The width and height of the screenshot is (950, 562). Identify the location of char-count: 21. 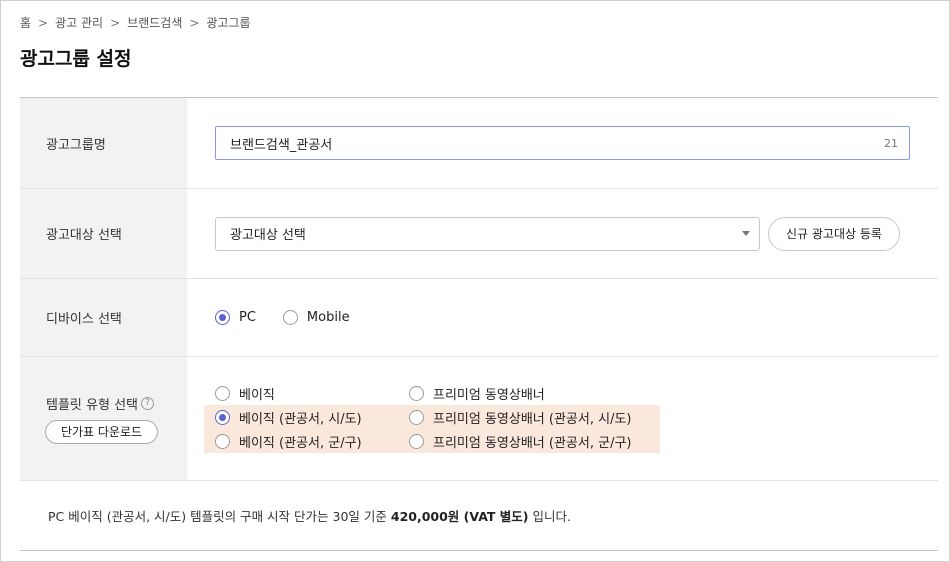
(891, 143).